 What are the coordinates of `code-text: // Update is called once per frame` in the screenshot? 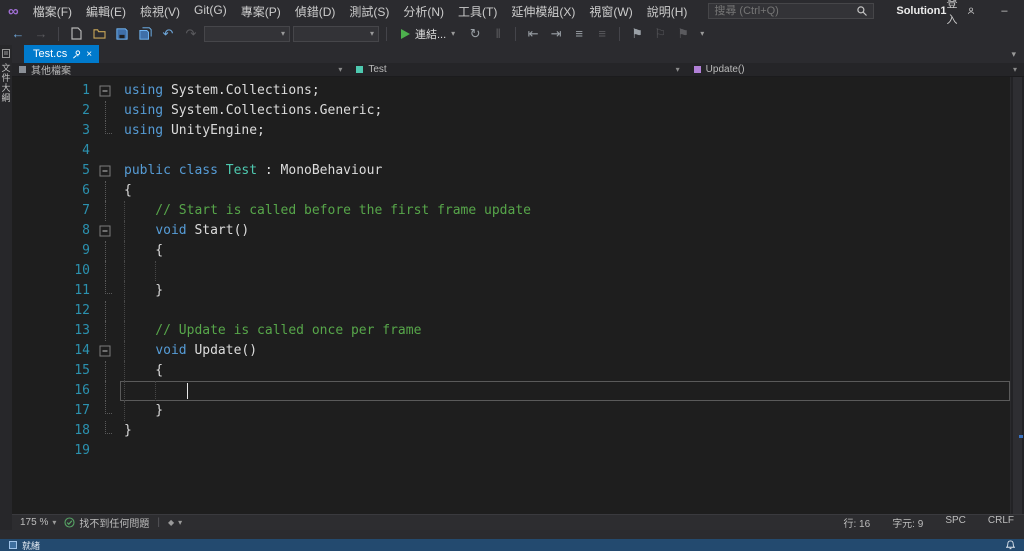 It's located at (565, 331).